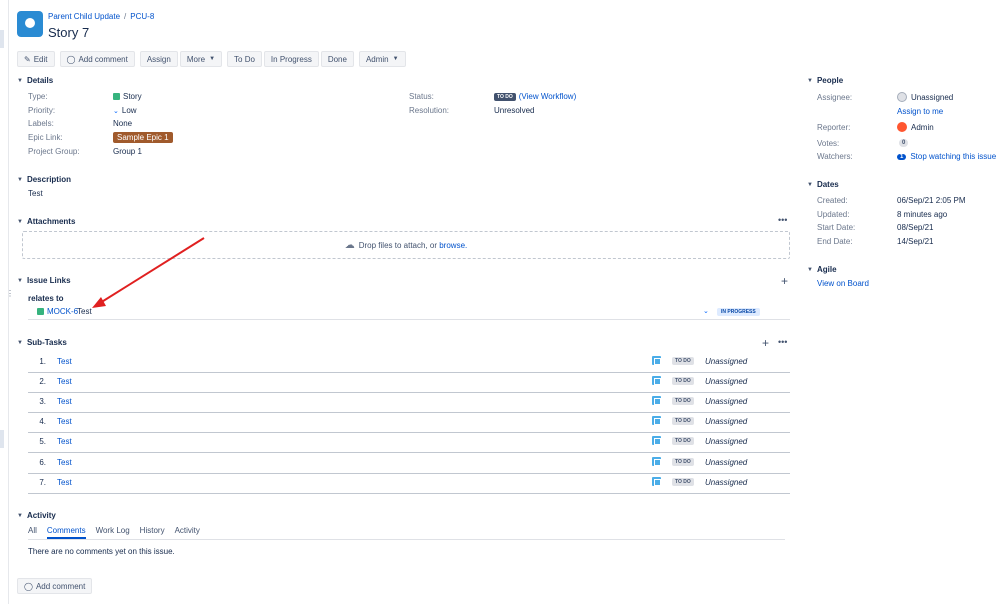 The width and height of the screenshot is (999, 604). Describe the element at coordinates (44, 280) in the screenshot. I see `issue-links-section-toggle: ▼ Issue Links` at that location.